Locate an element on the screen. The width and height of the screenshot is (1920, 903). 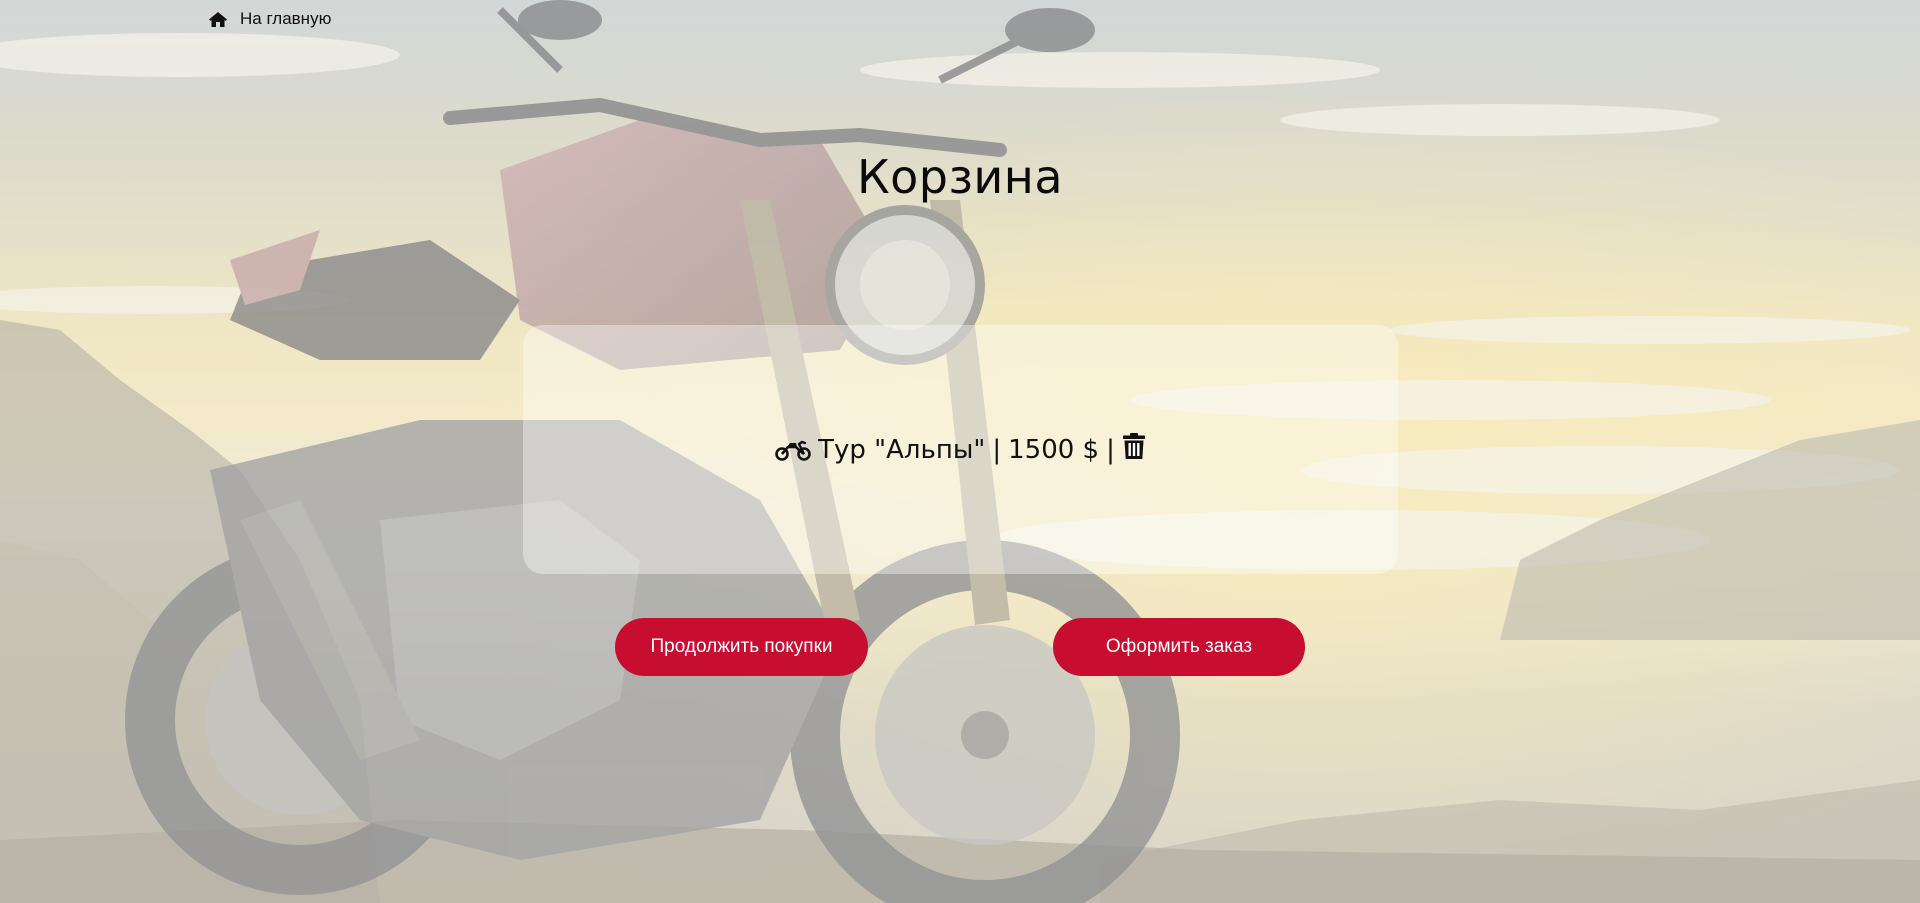
motorcycle-icon is located at coordinates (793, 450).